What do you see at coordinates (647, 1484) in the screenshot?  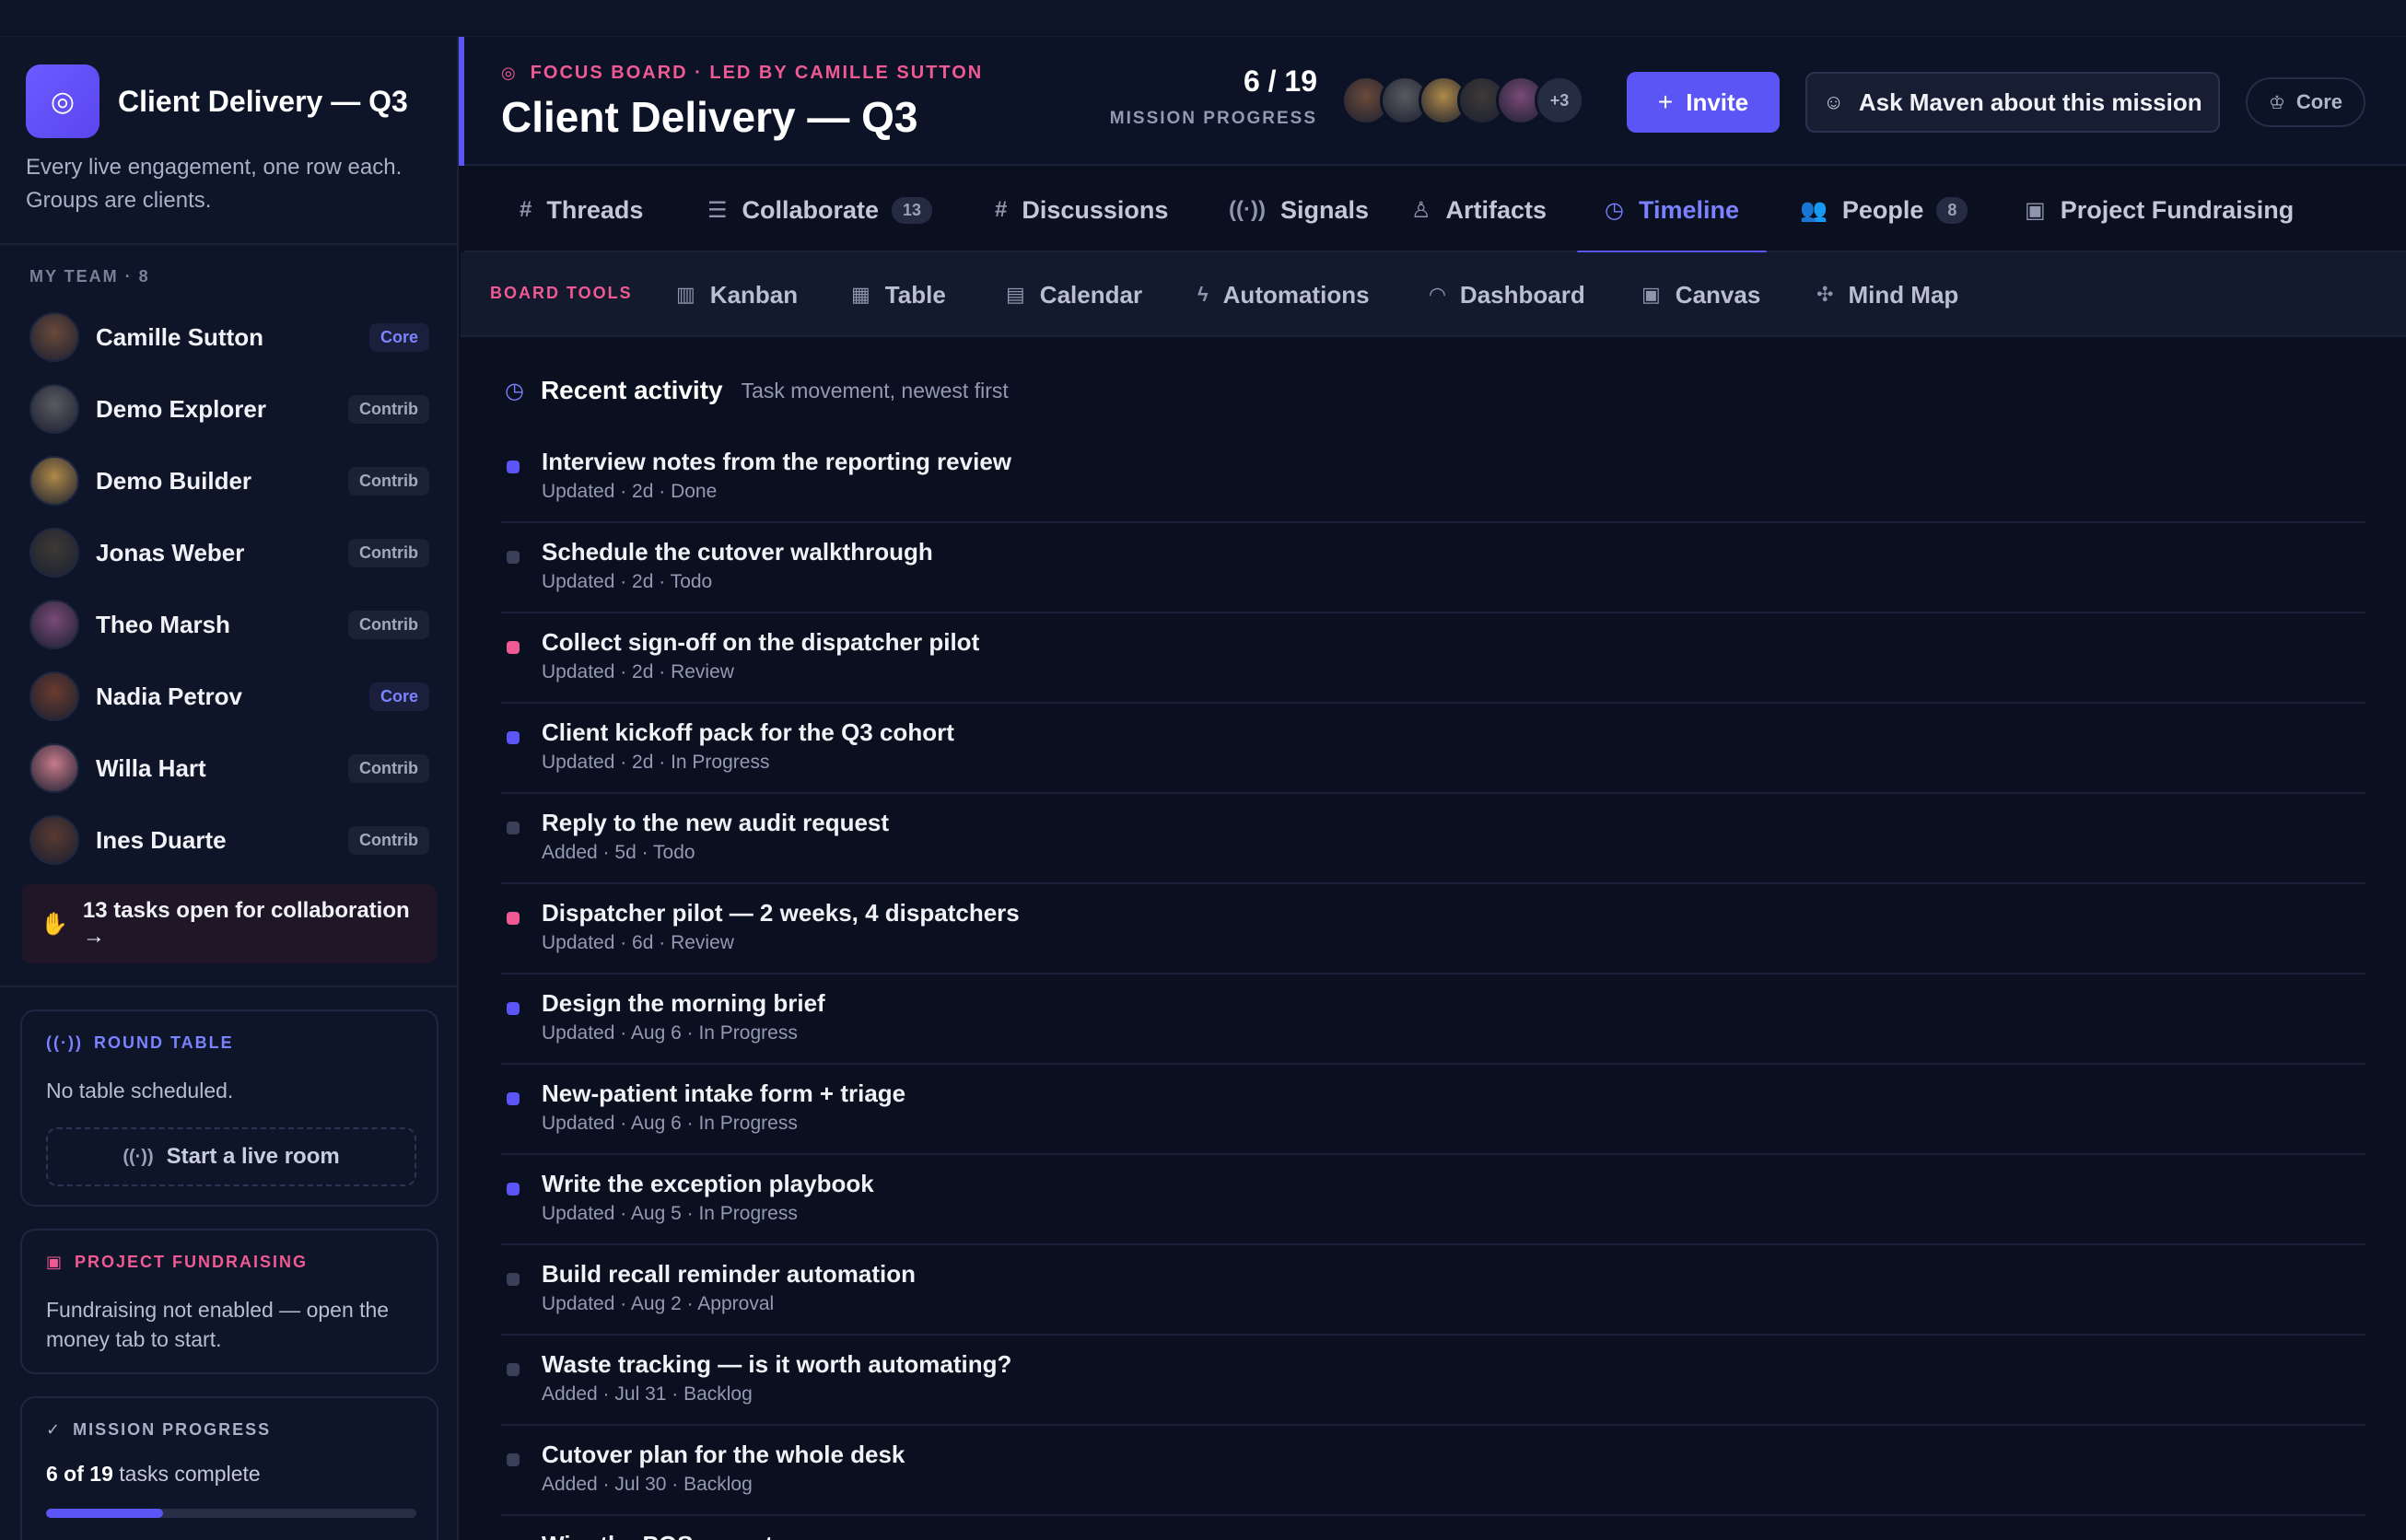 I see `activity-meta: Added · Jul 30 · Backlog` at bounding box center [647, 1484].